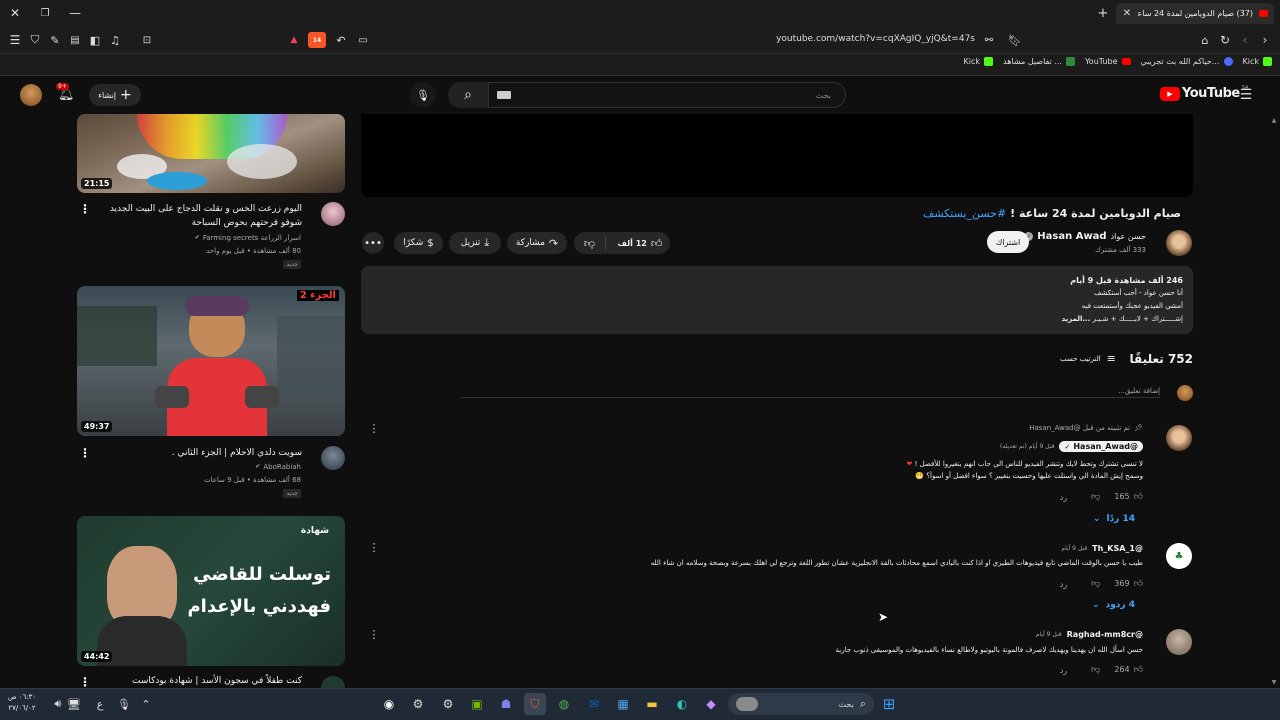 The image size is (1280, 720). Describe the element at coordinates (423, 95) in the screenshot. I see `voice-search-button: 🎙︎` at that location.